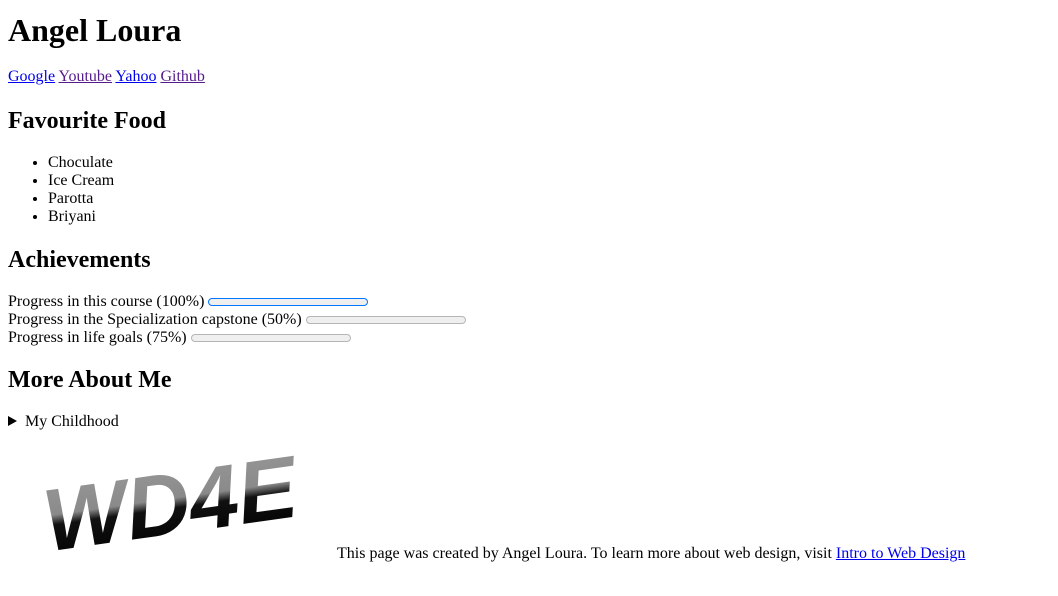  I want to click on food-list: Choculate Ice Cream Parotta Briyani, so click(61, 190).